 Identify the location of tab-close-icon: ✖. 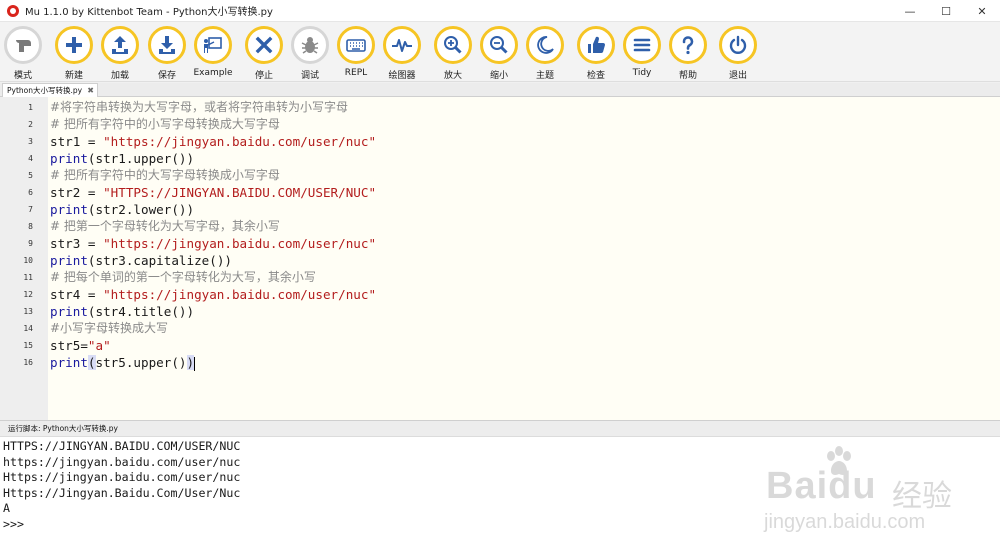
(90, 90).